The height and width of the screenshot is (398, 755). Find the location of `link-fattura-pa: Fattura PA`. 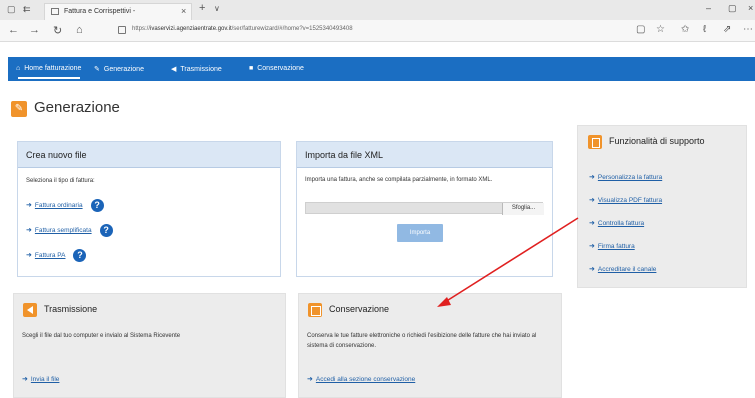

link-fattura-pa: Fattura PA is located at coordinates (50, 255).